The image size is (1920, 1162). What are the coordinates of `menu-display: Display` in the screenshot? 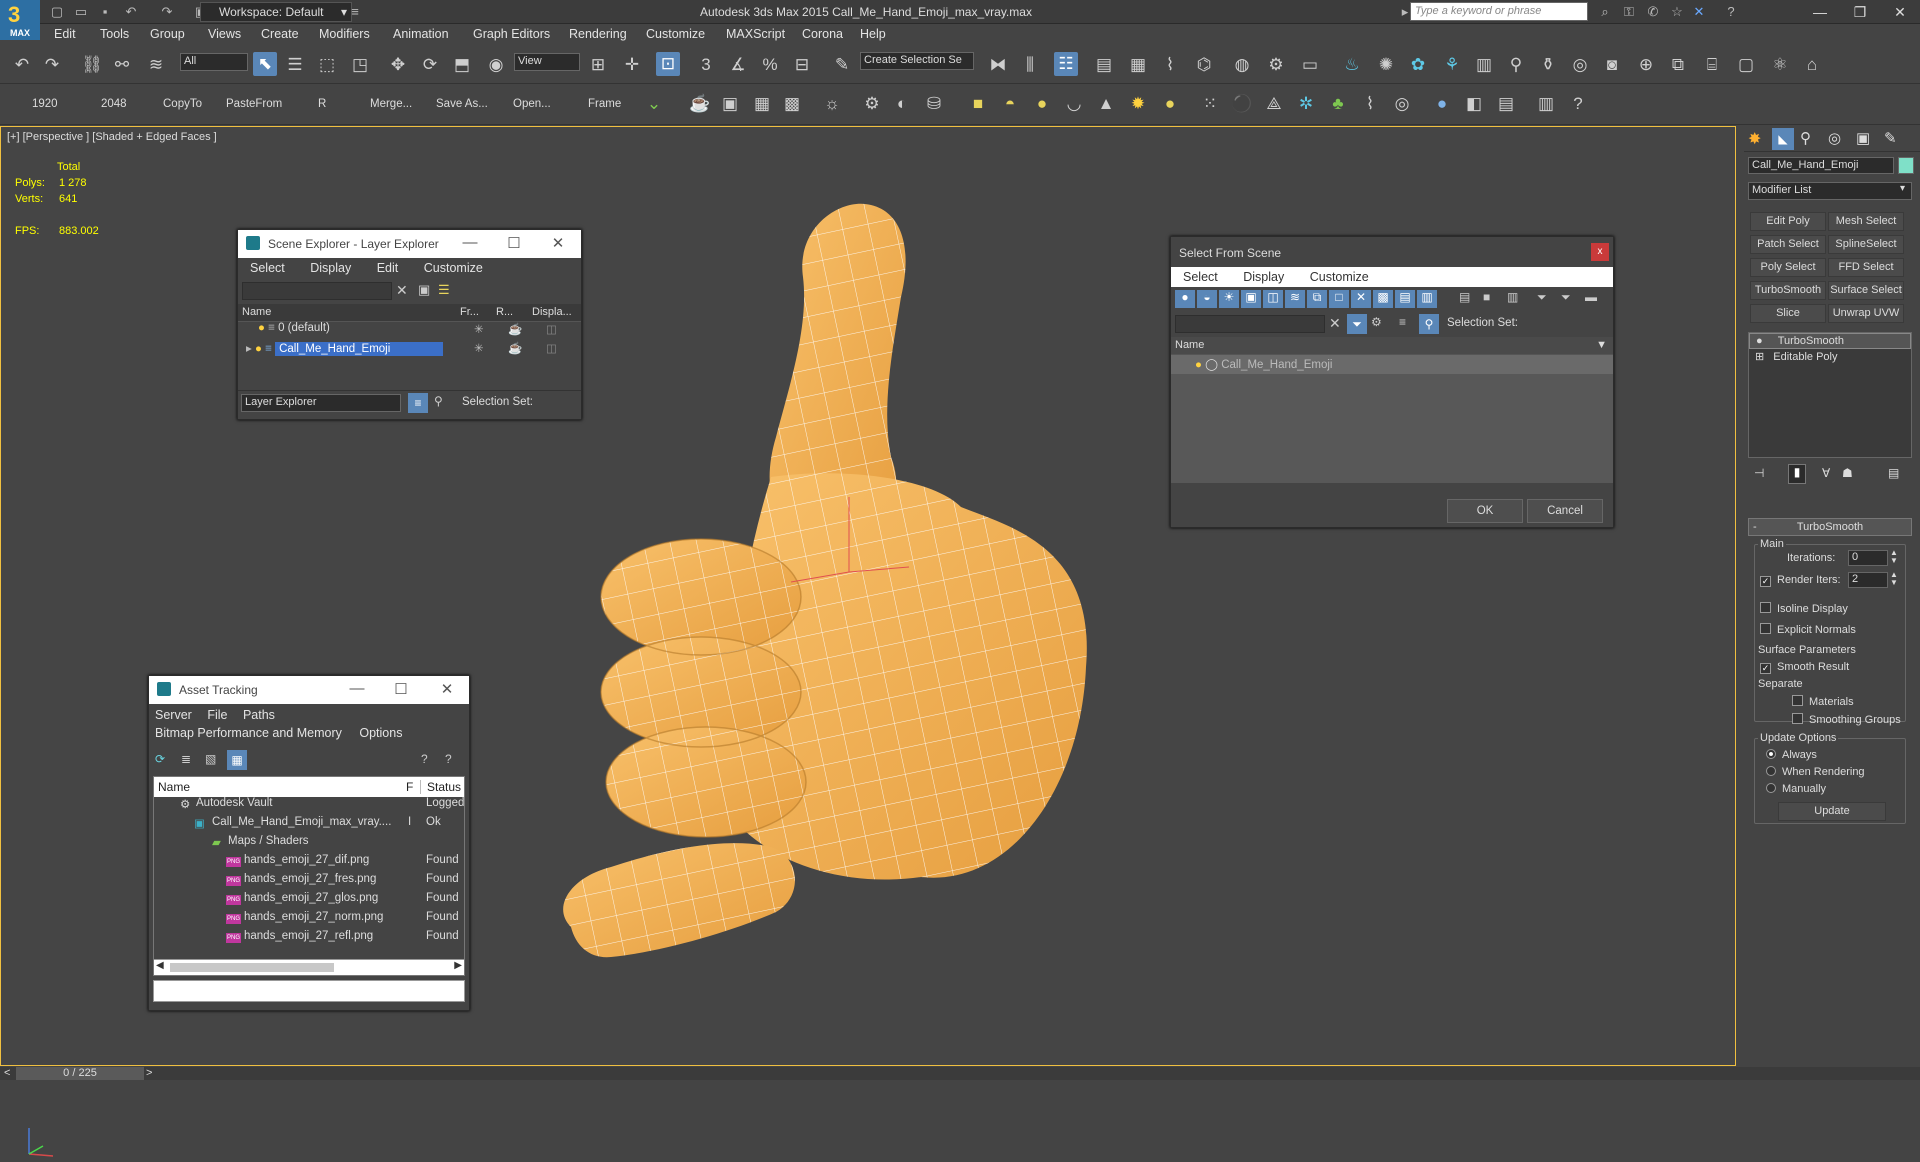 It's located at (1263, 277).